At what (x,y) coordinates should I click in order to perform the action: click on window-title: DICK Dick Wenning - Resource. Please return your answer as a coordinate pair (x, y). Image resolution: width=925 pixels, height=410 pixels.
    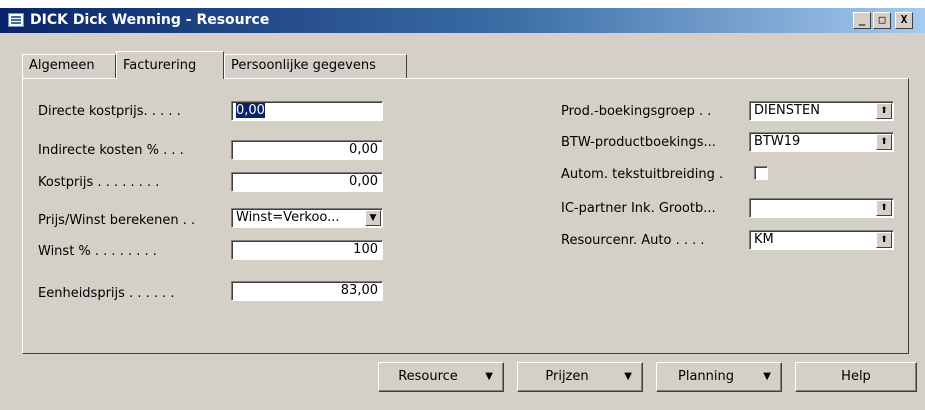
    Looking at the image, I should click on (150, 20).